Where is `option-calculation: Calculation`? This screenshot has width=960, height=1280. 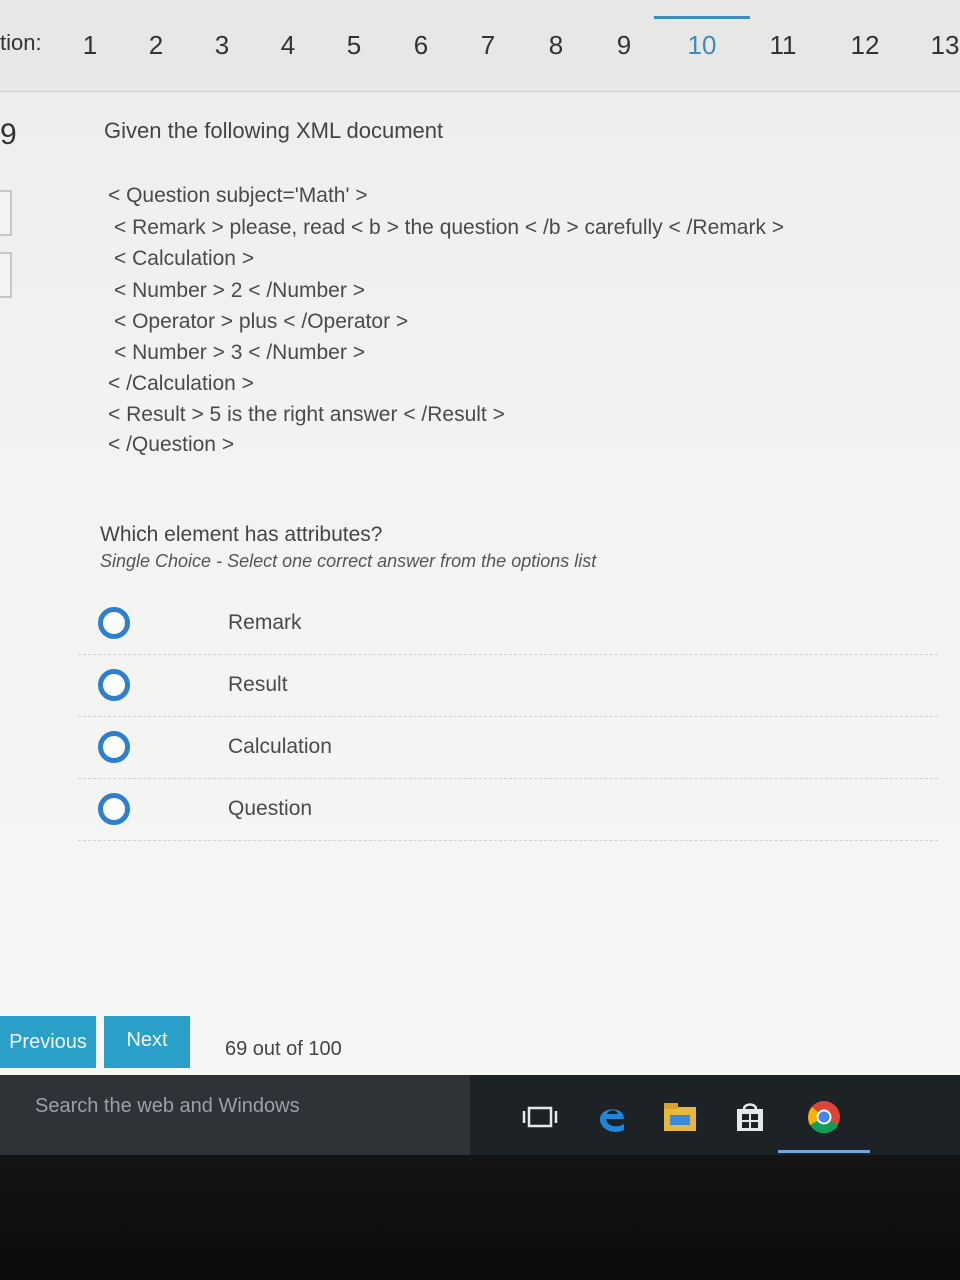
option-calculation: Calculation is located at coordinates (508, 748).